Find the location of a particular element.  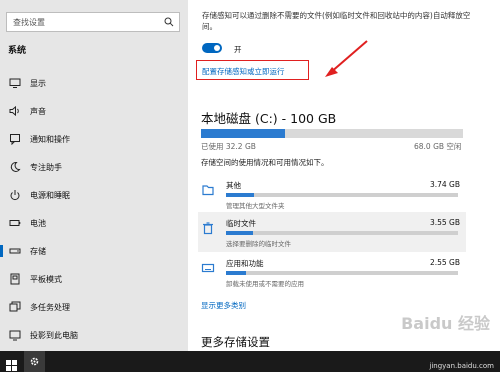

category-description: 卸载未使用或不需要的应用 is located at coordinates (265, 284).